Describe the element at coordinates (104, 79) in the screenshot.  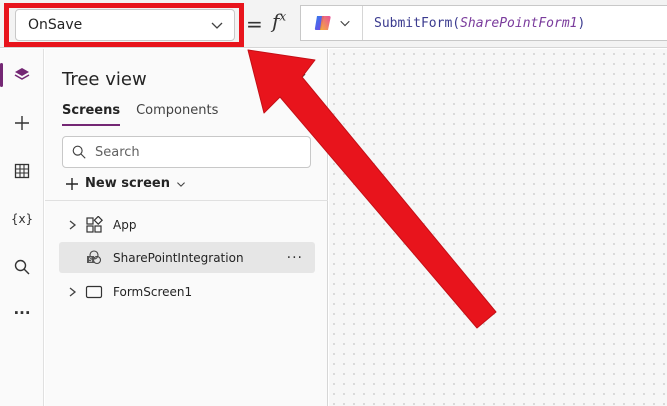
I see `panel-title: Tree view` at that location.